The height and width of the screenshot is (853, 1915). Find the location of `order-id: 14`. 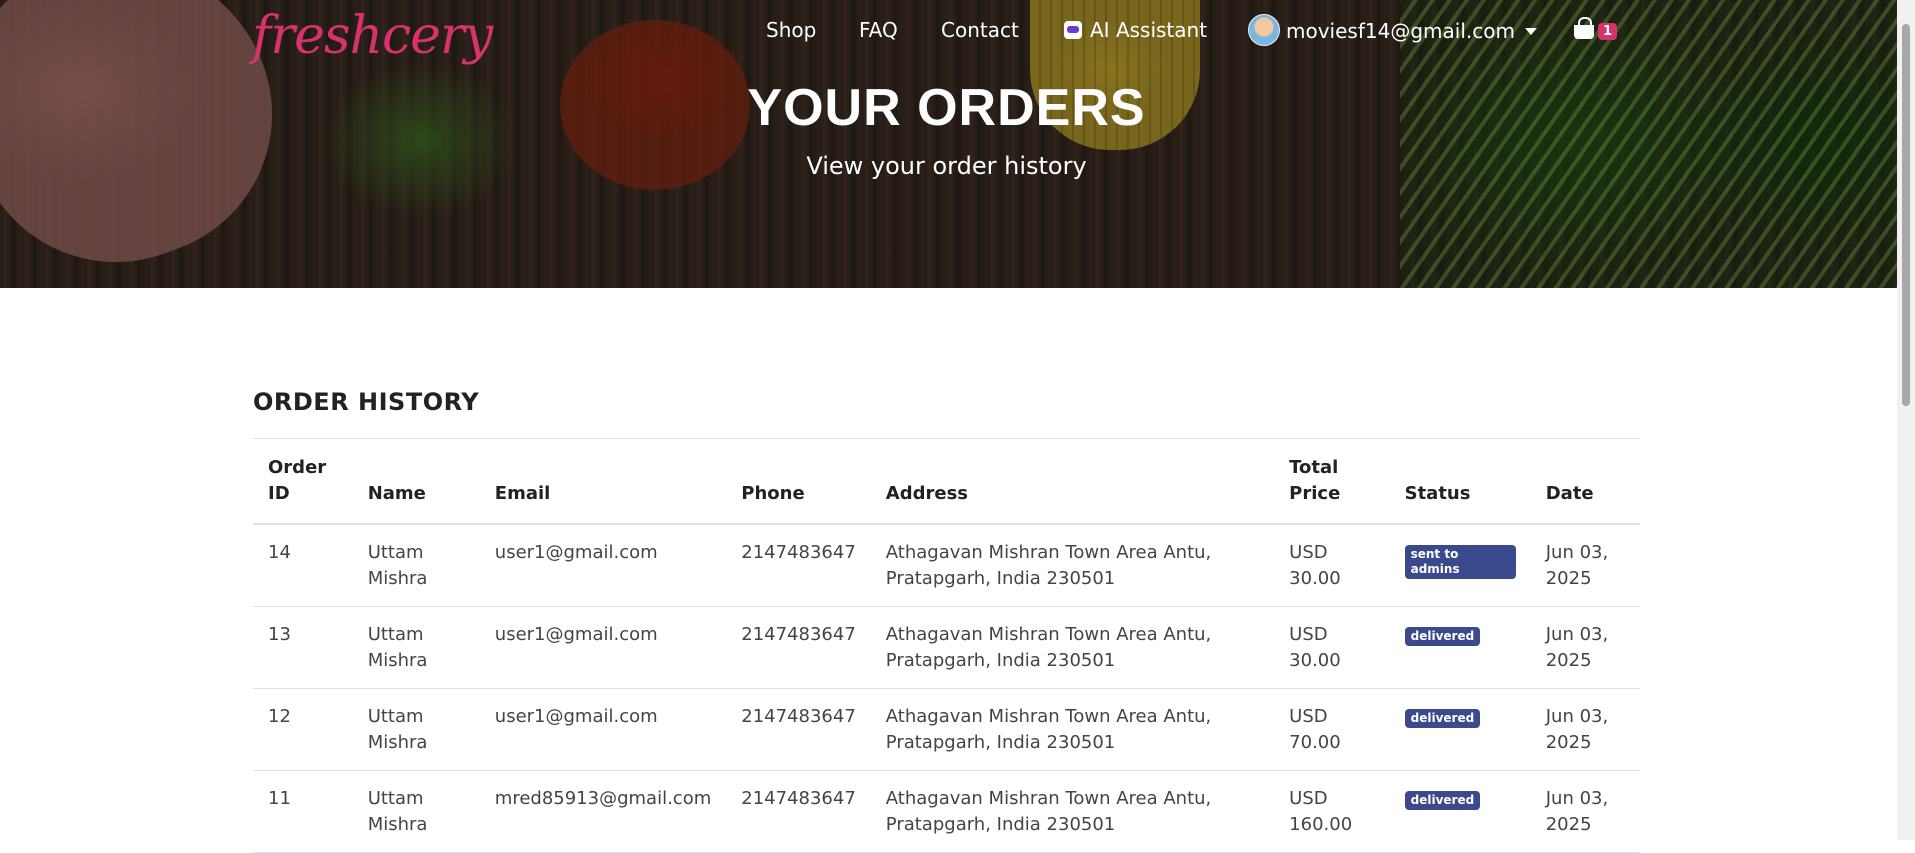

order-id: 14 is located at coordinates (303, 565).